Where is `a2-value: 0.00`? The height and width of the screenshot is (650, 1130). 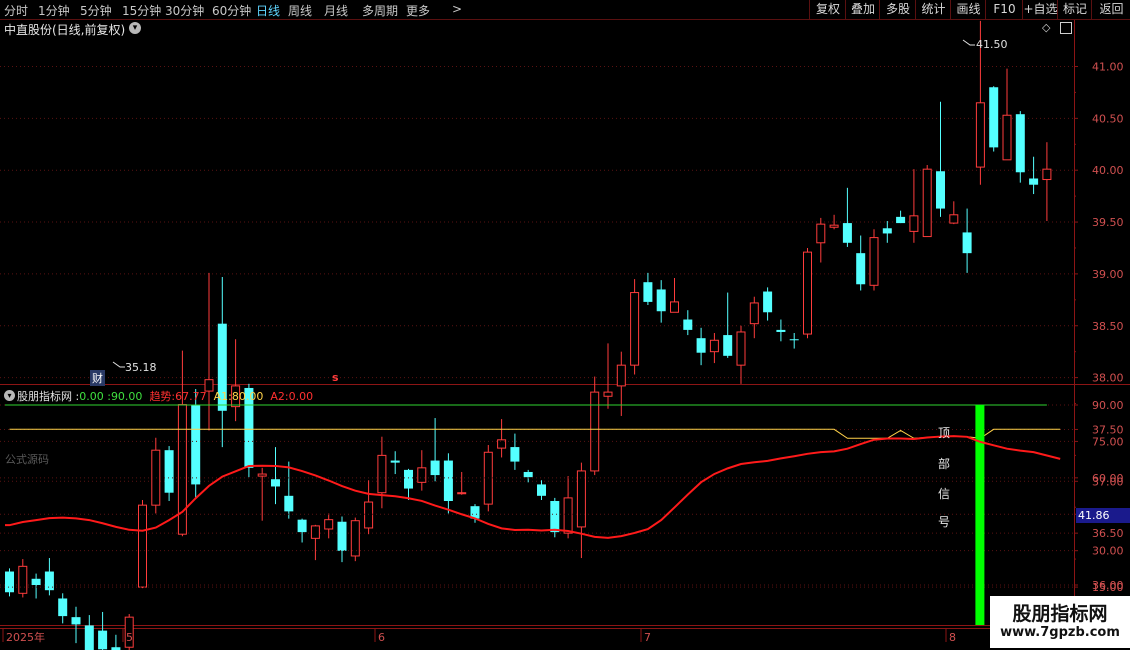 a2-value: 0.00 is located at coordinates (301, 396).